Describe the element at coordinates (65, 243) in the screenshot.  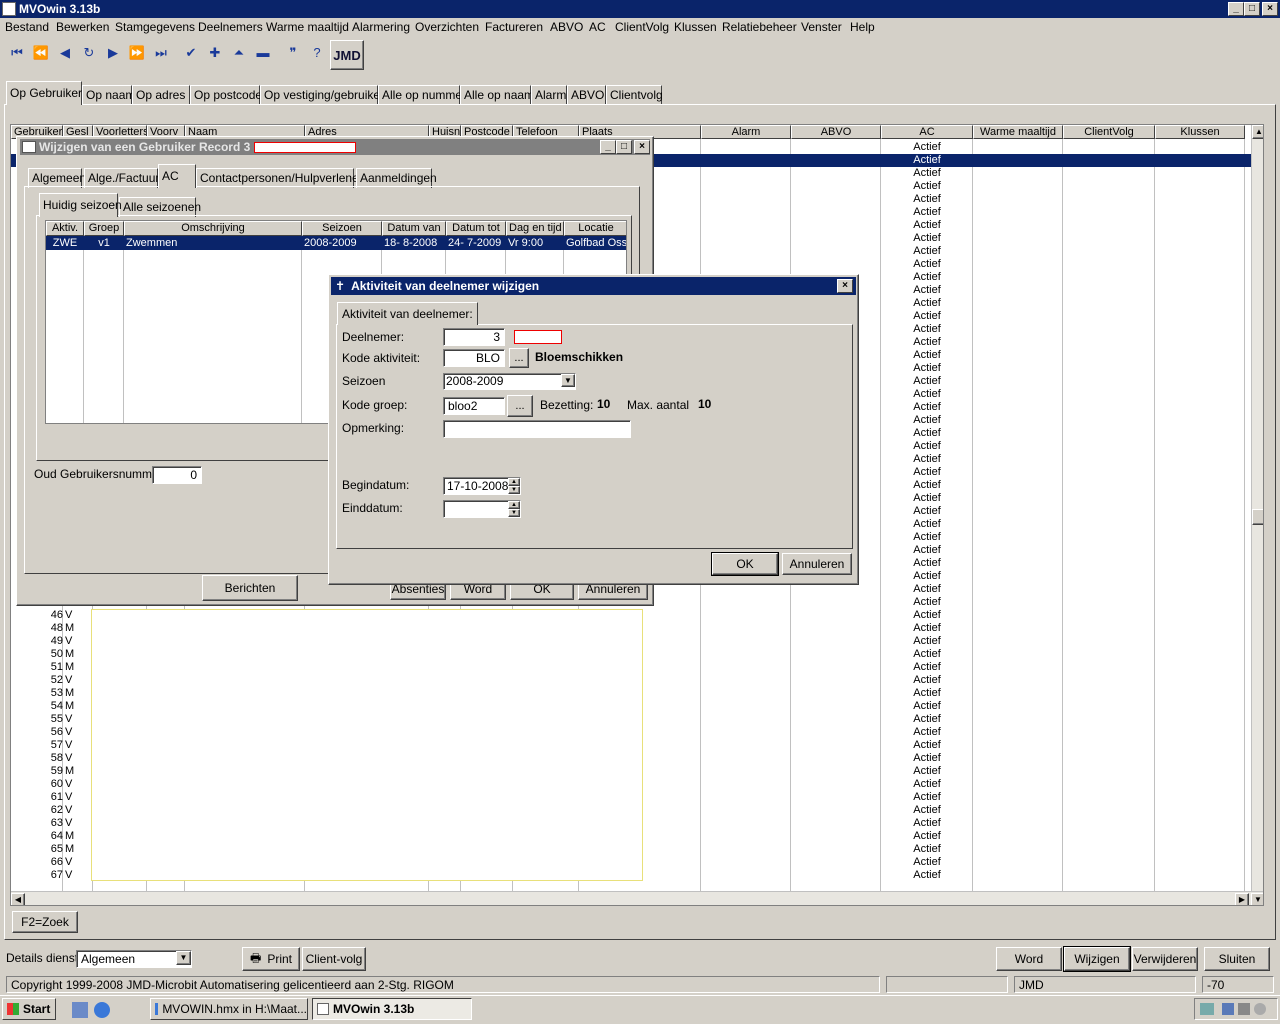
I see `activity-cell-aktiv: ZWE` at that location.